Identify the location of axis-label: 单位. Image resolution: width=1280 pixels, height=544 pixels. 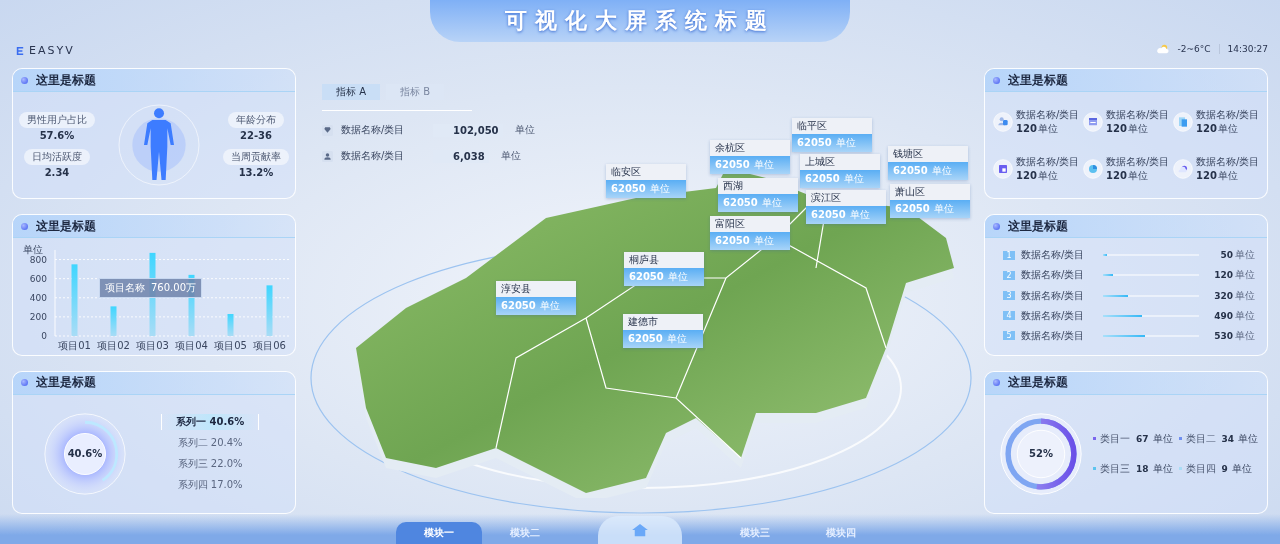
(33, 250).